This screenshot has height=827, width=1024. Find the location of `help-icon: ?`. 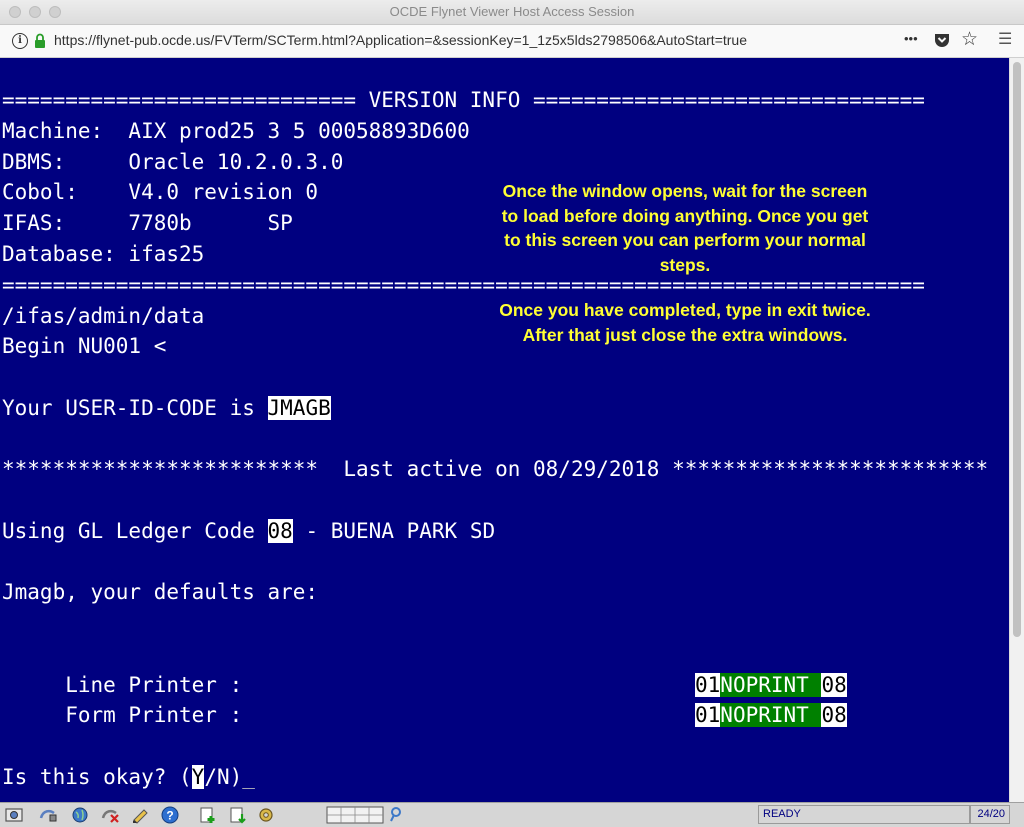

help-icon: ? is located at coordinates (170, 815).